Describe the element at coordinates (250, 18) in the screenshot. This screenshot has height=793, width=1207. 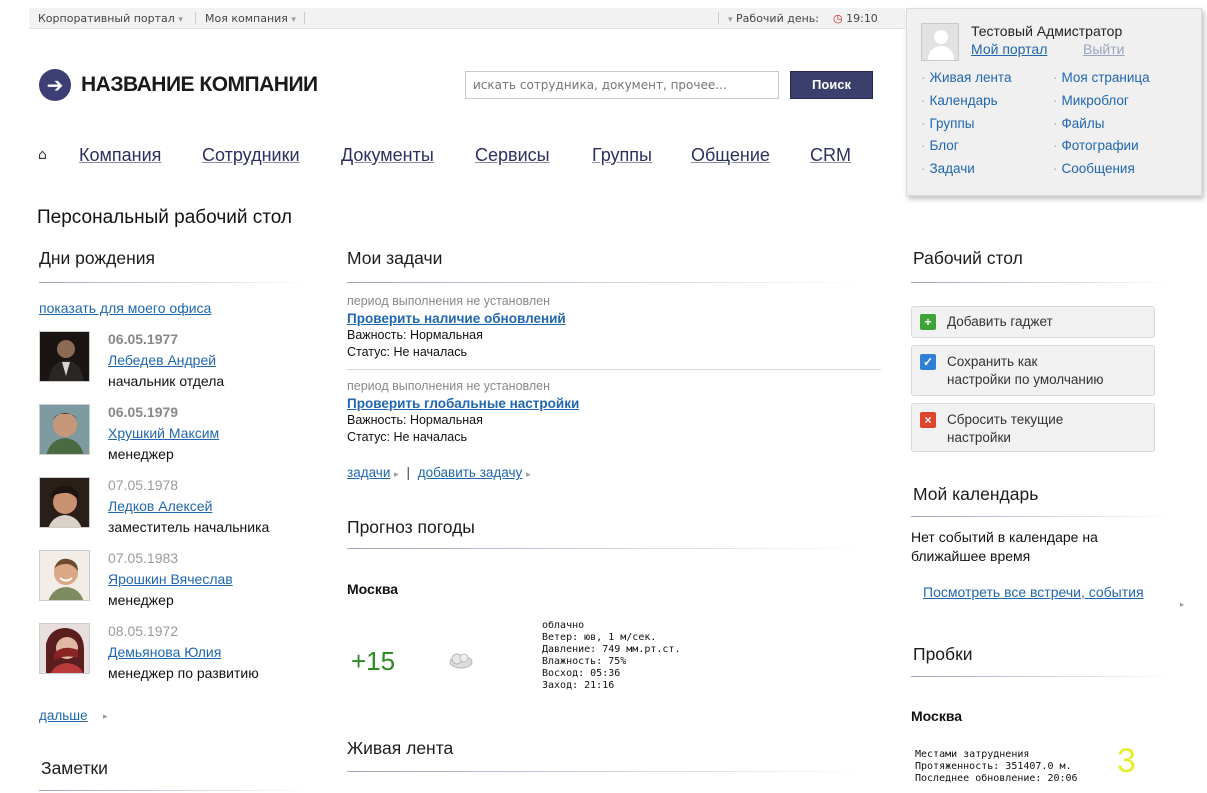
I see `company-menu: Моя компания ▾` at that location.